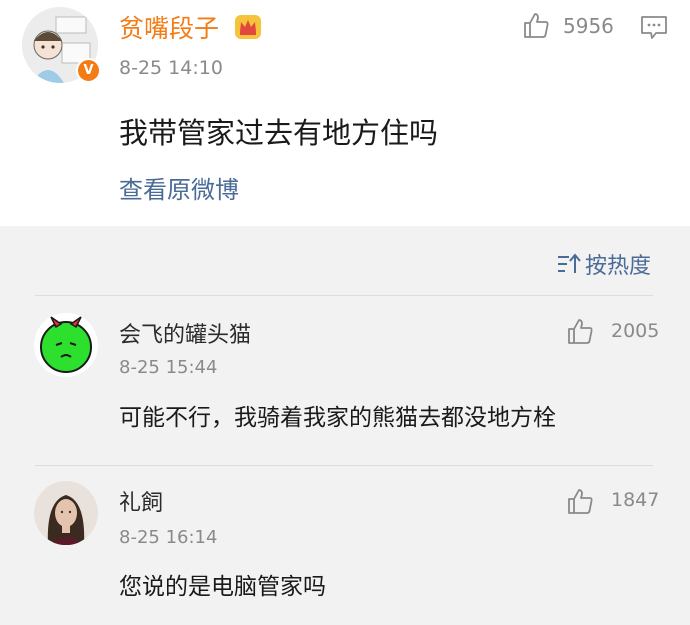 The width and height of the screenshot is (690, 625). Describe the element at coordinates (168, 367) in the screenshot. I see `comment-timestamp: 8-25 15:44` at that location.